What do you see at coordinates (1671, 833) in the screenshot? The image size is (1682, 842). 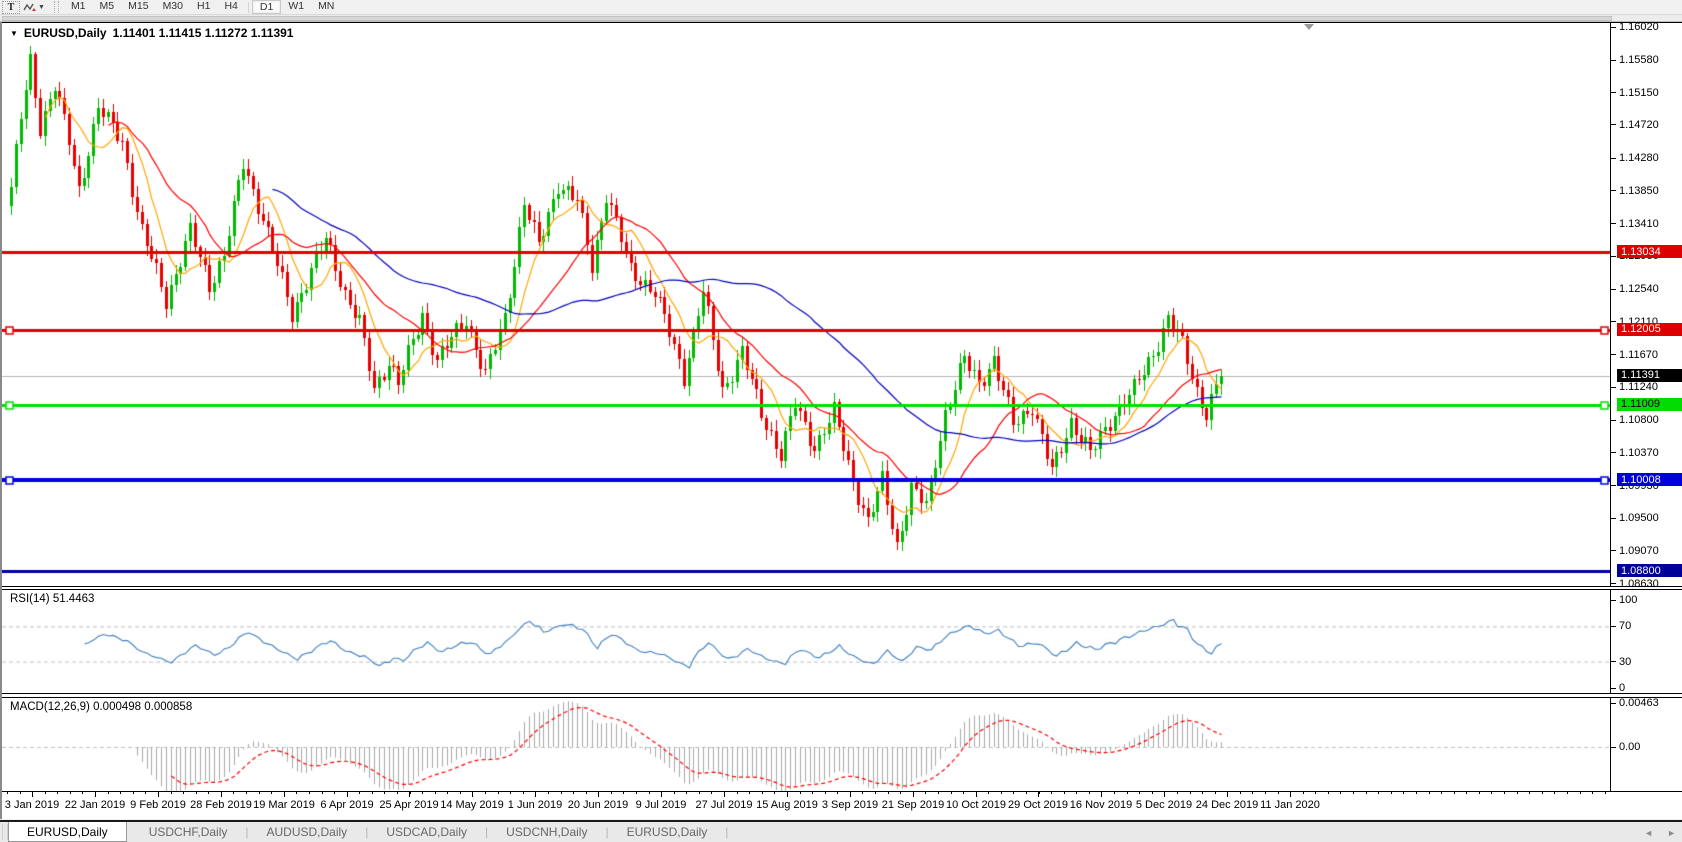 I see `tab-scroll-right-icon: ►` at bounding box center [1671, 833].